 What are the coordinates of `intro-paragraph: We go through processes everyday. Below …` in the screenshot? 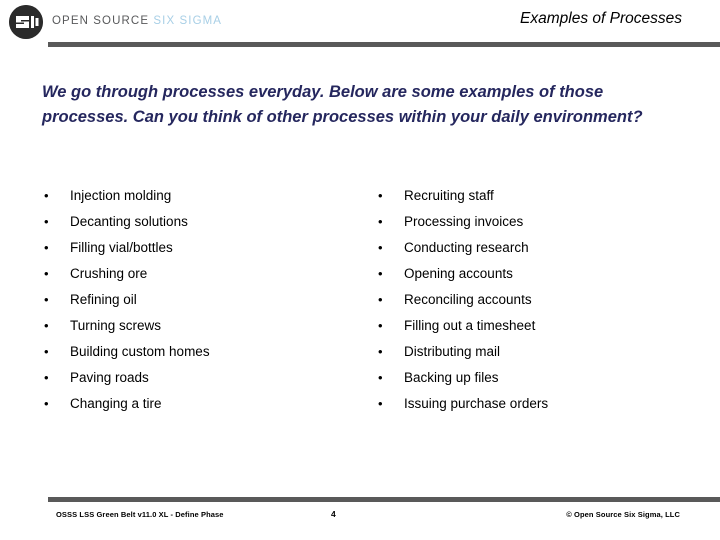 It's located at (342, 104).